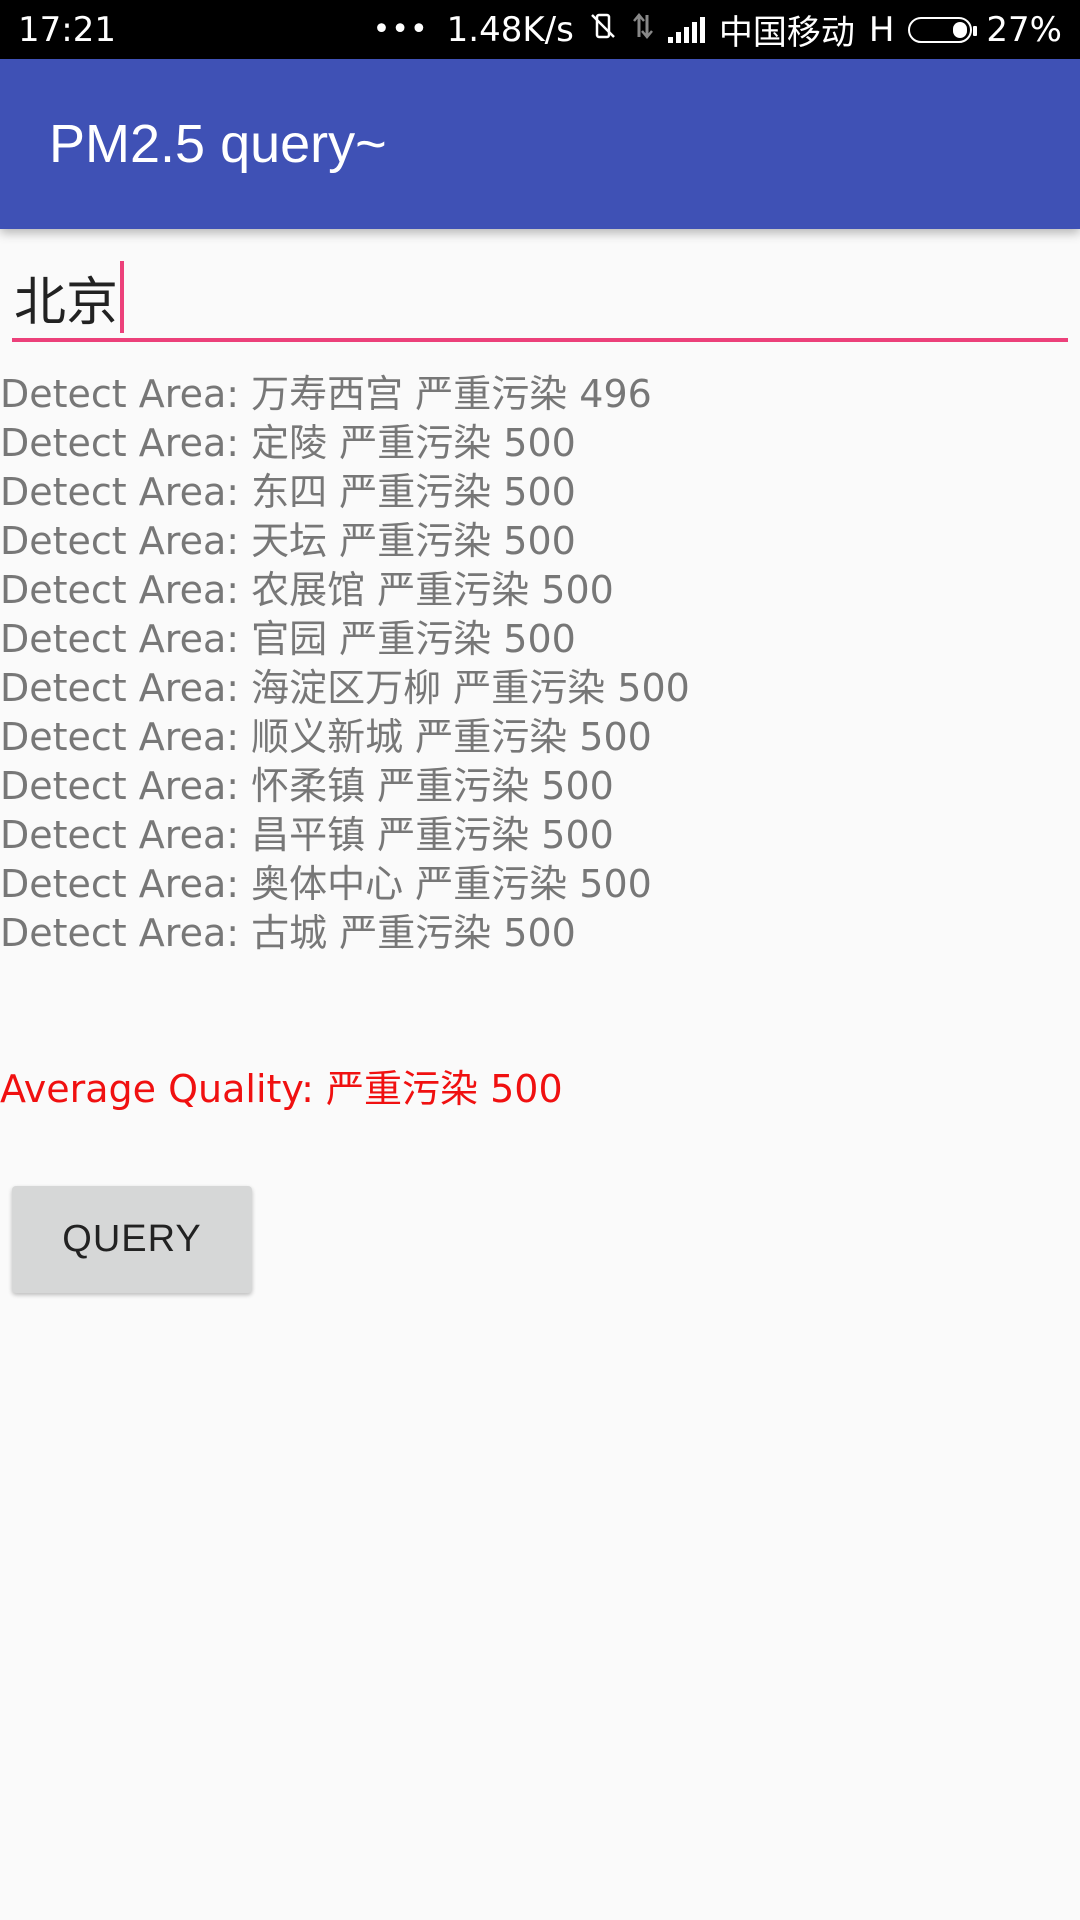 The width and height of the screenshot is (1080, 1920). Describe the element at coordinates (122, 297) in the screenshot. I see `text-cursor` at that location.